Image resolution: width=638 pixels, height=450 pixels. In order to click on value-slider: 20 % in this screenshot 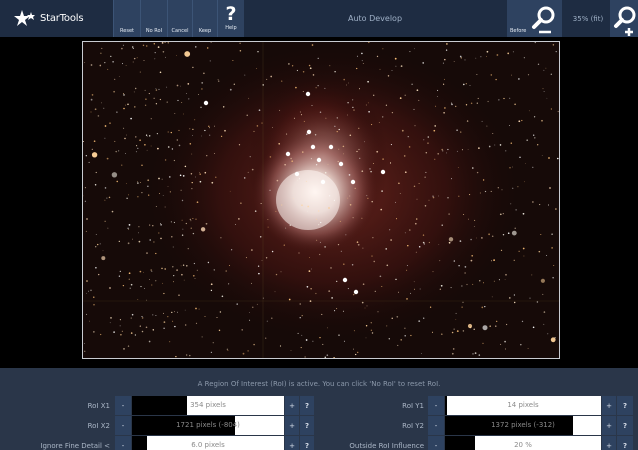, I will do `click(523, 443)`.